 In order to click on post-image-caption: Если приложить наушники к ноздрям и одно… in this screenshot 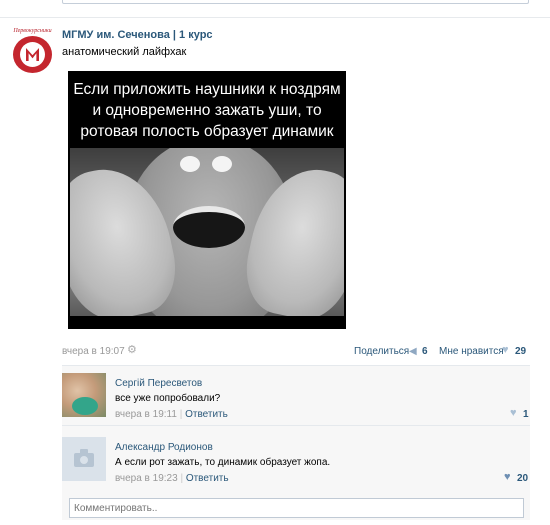, I will do `click(207, 110)`.